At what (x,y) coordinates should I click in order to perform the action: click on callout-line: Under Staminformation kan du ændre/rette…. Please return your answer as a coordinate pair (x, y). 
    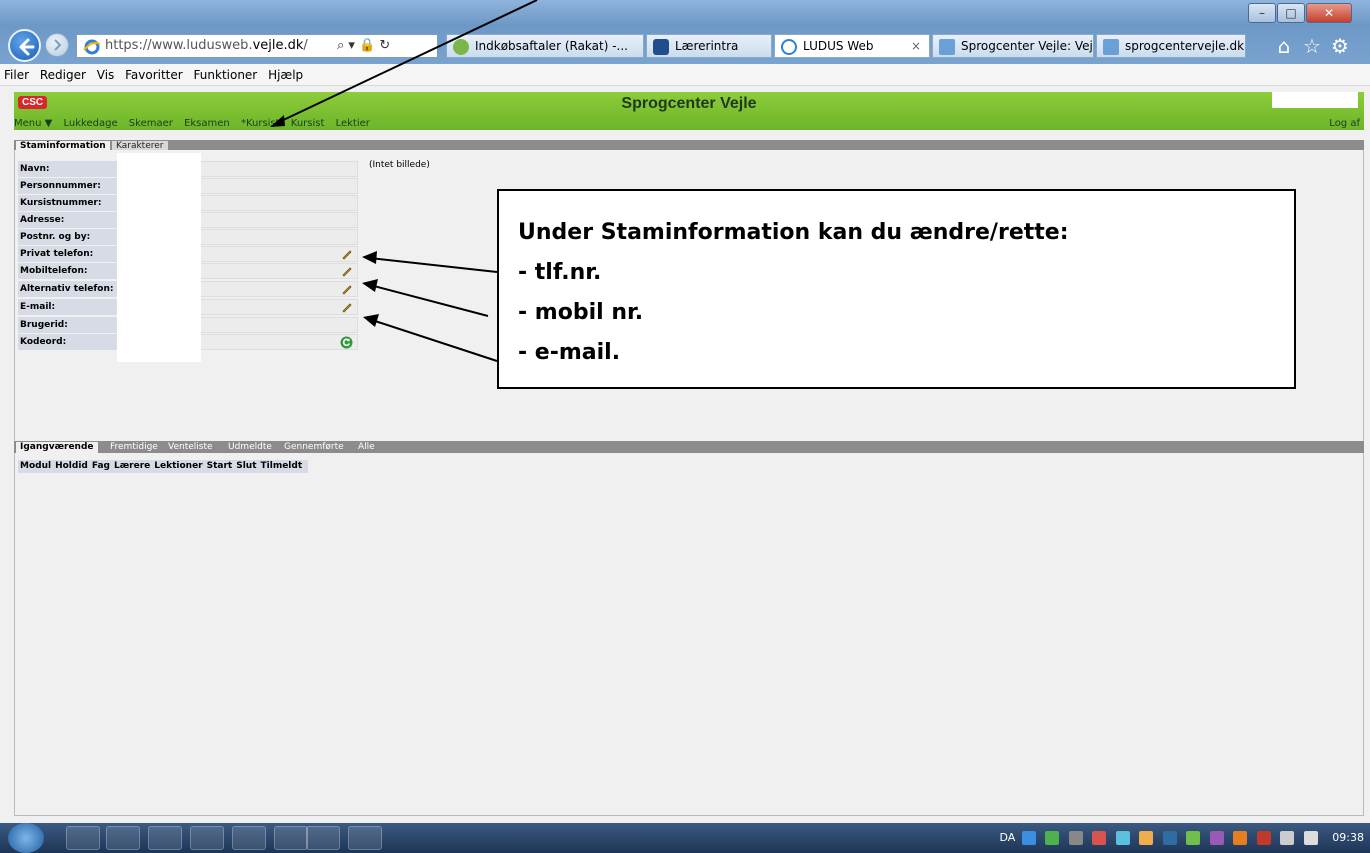
    Looking at the image, I should click on (793, 232).